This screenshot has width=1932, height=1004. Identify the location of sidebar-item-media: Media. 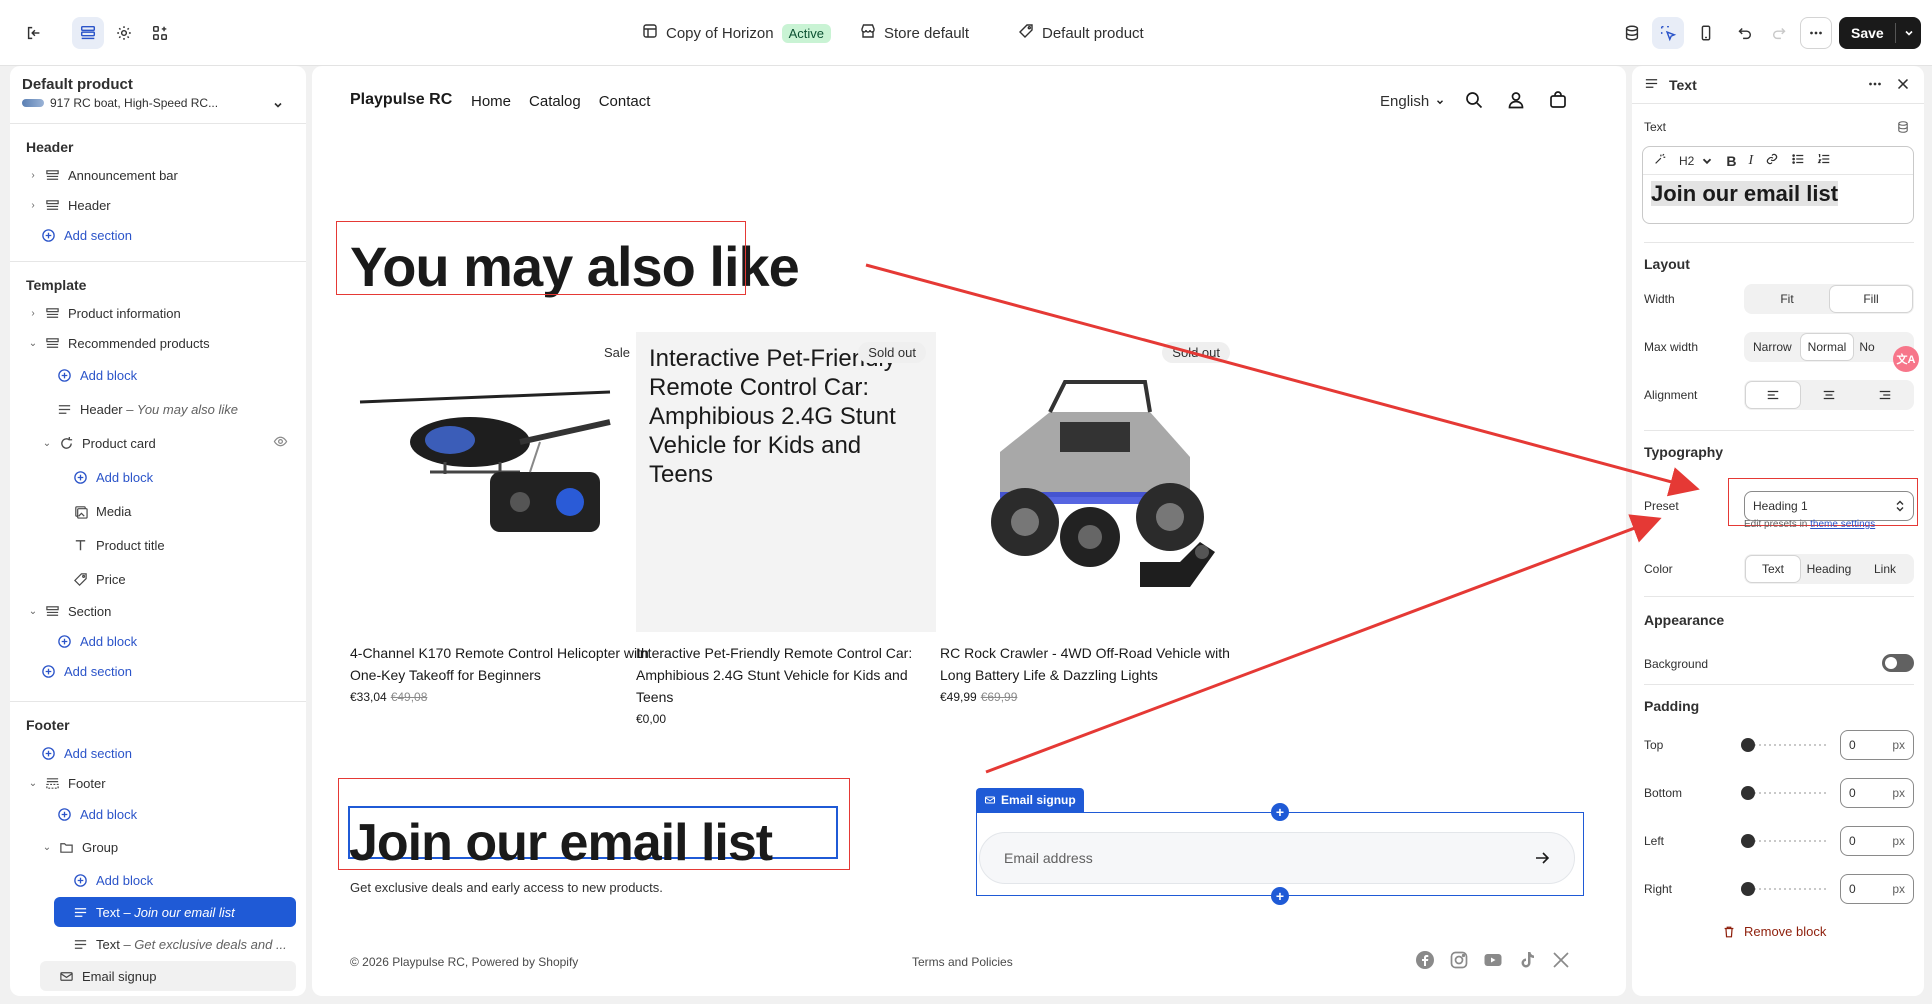
(158, 511).